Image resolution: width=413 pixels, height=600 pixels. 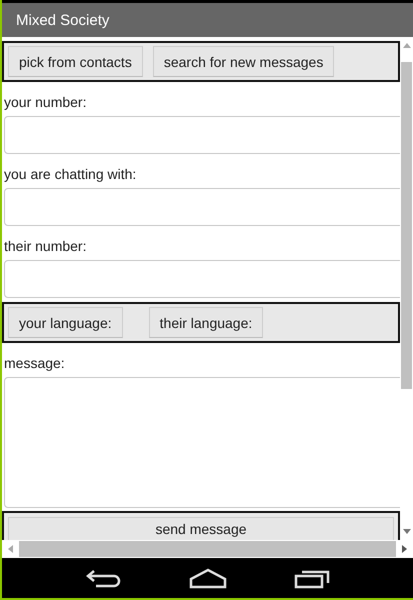 What do you see at coordinates (46, 102) in the screenshot?
I see `field-label: your number:` at bounding box center [46, 102].